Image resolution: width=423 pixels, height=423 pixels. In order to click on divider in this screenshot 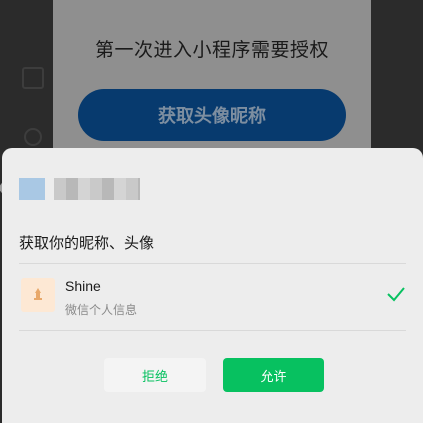, I will do `click(212, 330)`.